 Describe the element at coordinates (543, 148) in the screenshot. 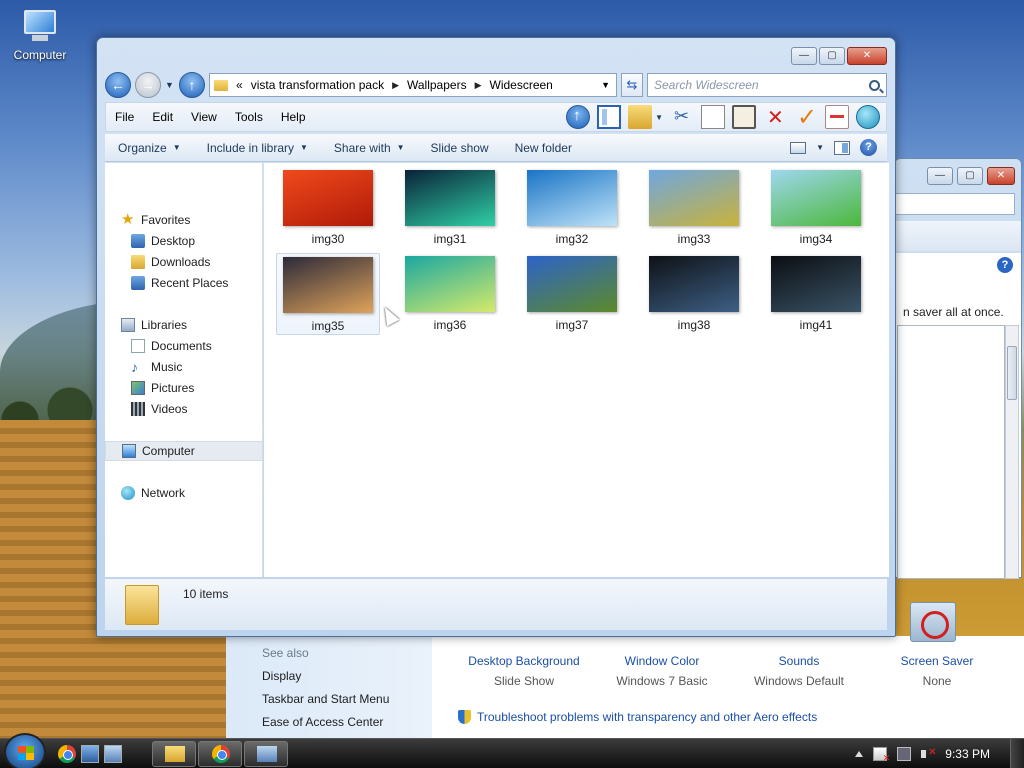

I see `new-folder-button: New folder` at that location.